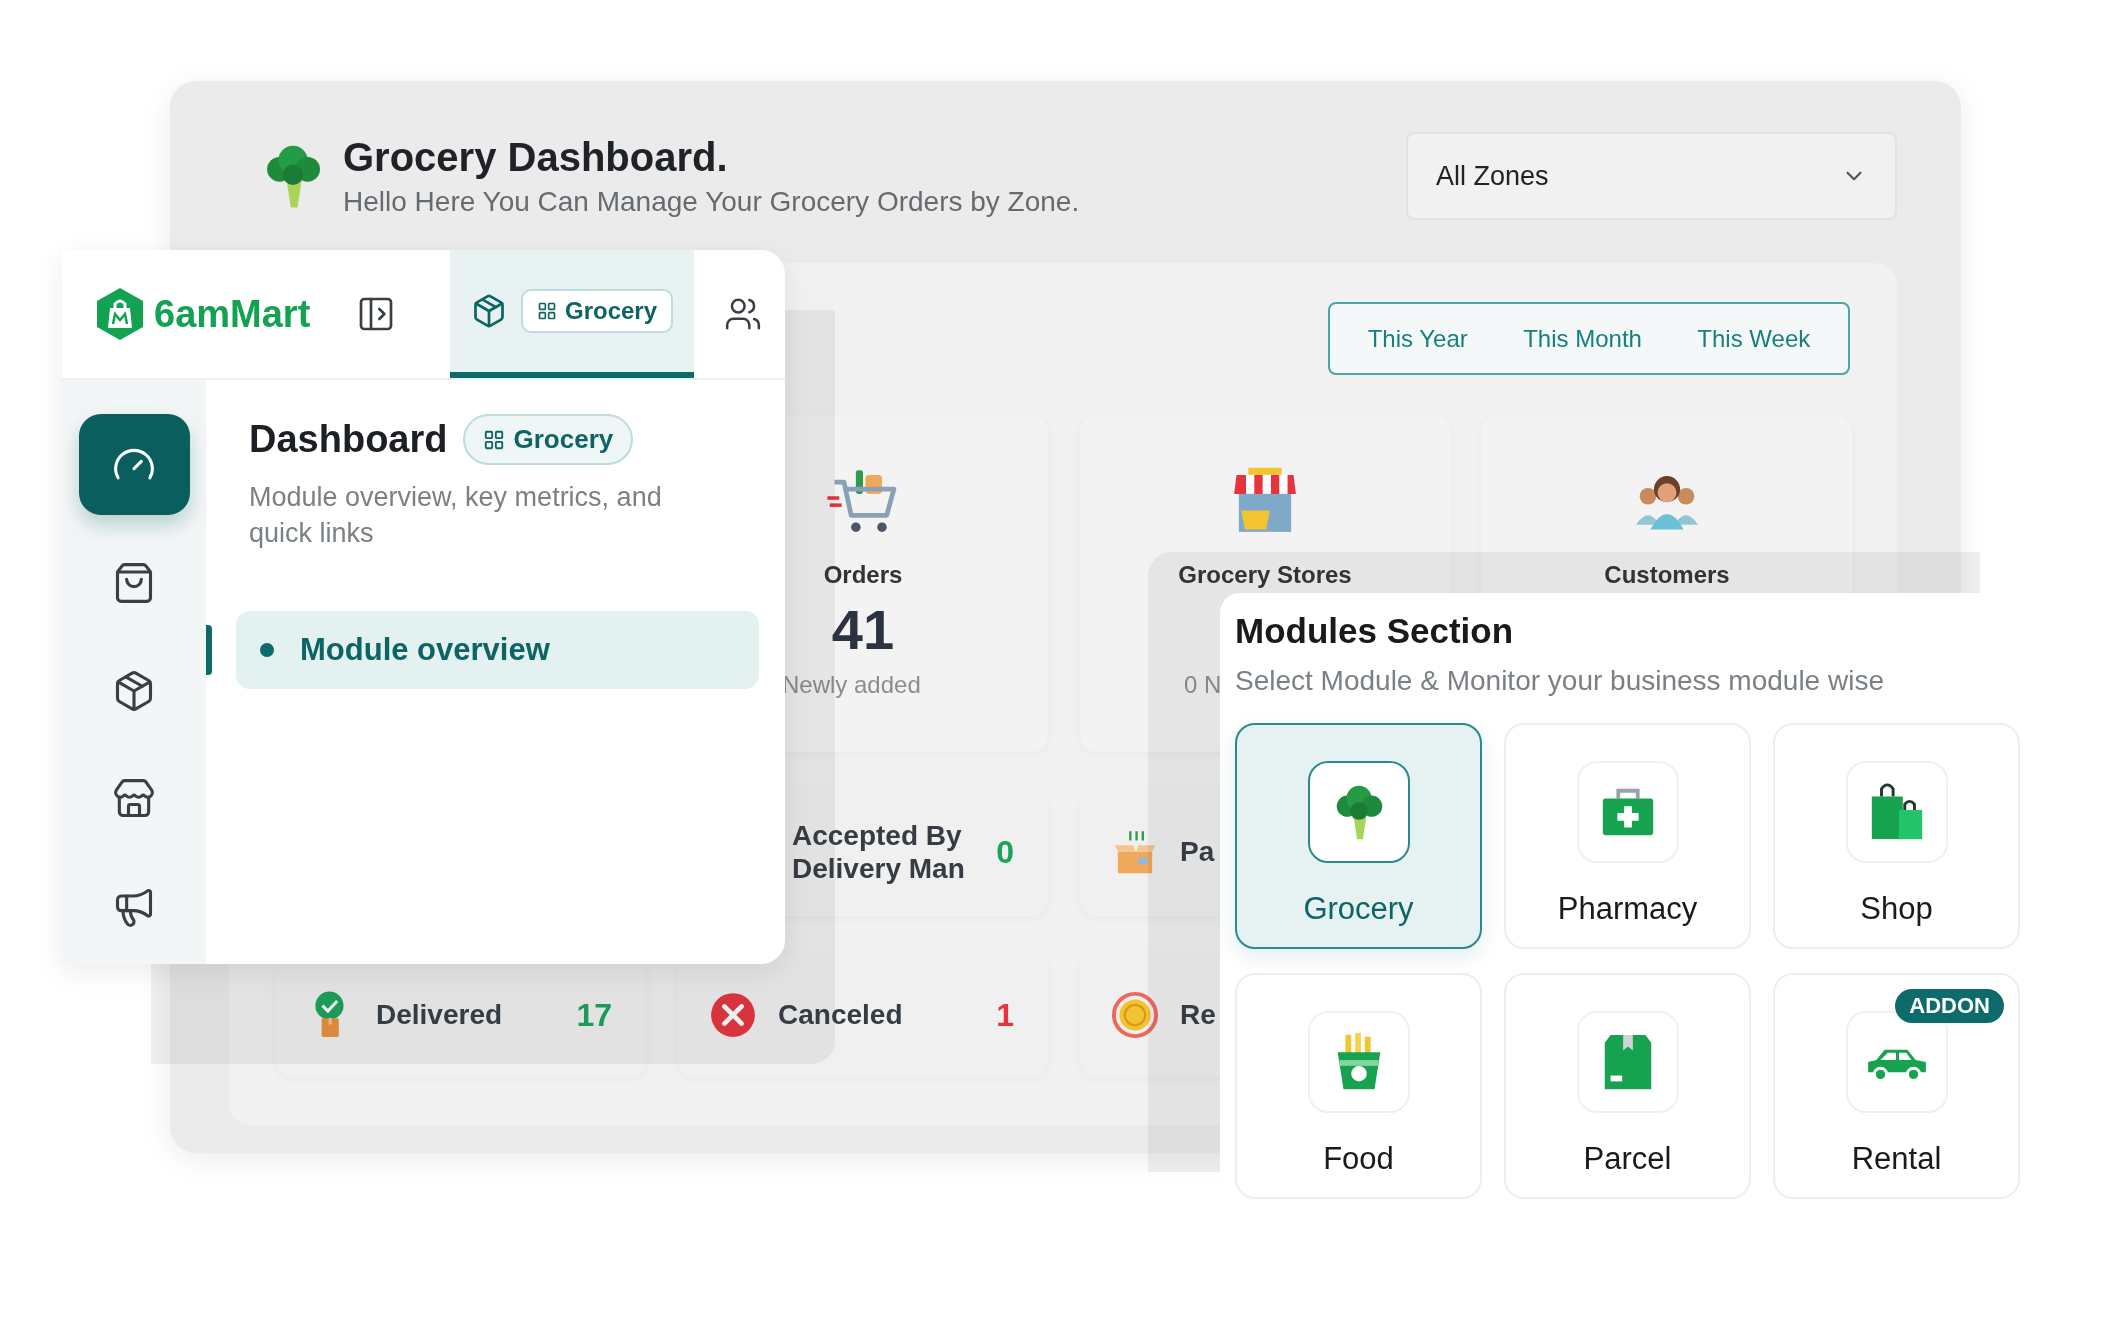  What do you see at coordinates (1005, 852) in the screenshot?
I see `status-count: 0` at bounding box center [1005, 852].